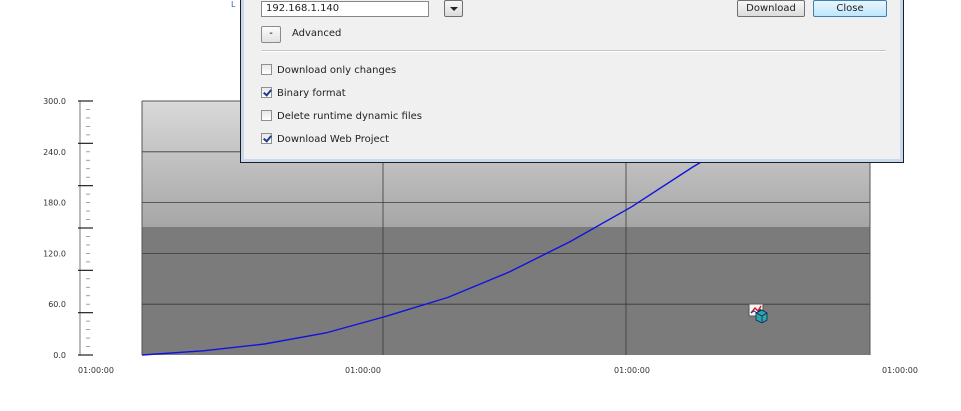 The height and width of the screenshot is (411, 961). I want to click on option-label: Delete runtime dynamic files, so click(349, 116).